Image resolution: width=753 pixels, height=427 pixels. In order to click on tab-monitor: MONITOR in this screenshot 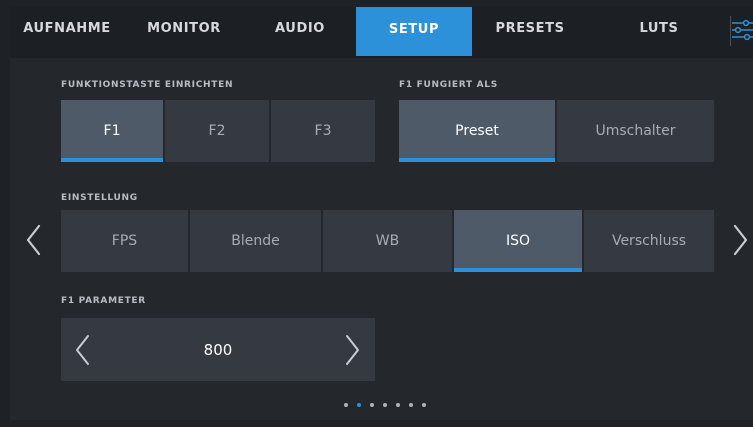, I will do `click(184, 29)`.